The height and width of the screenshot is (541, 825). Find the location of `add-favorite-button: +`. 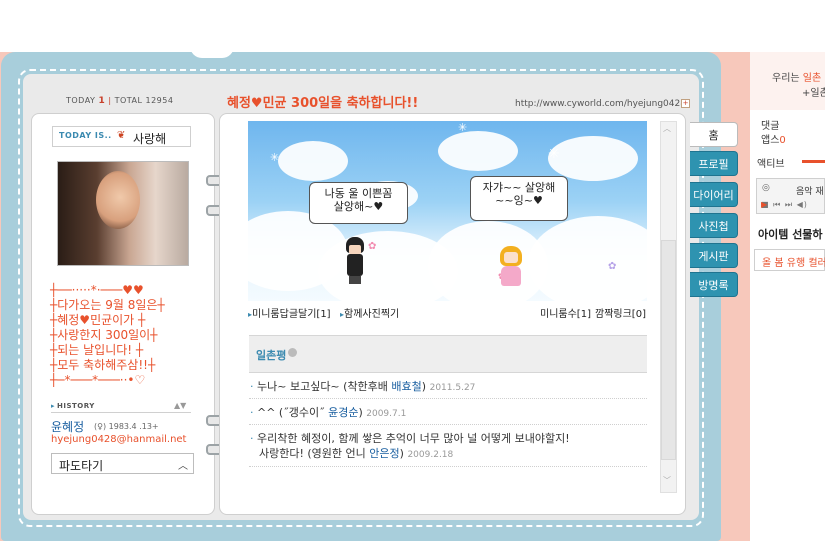

add-favorite-button: + is located at coordinates (685, 103).